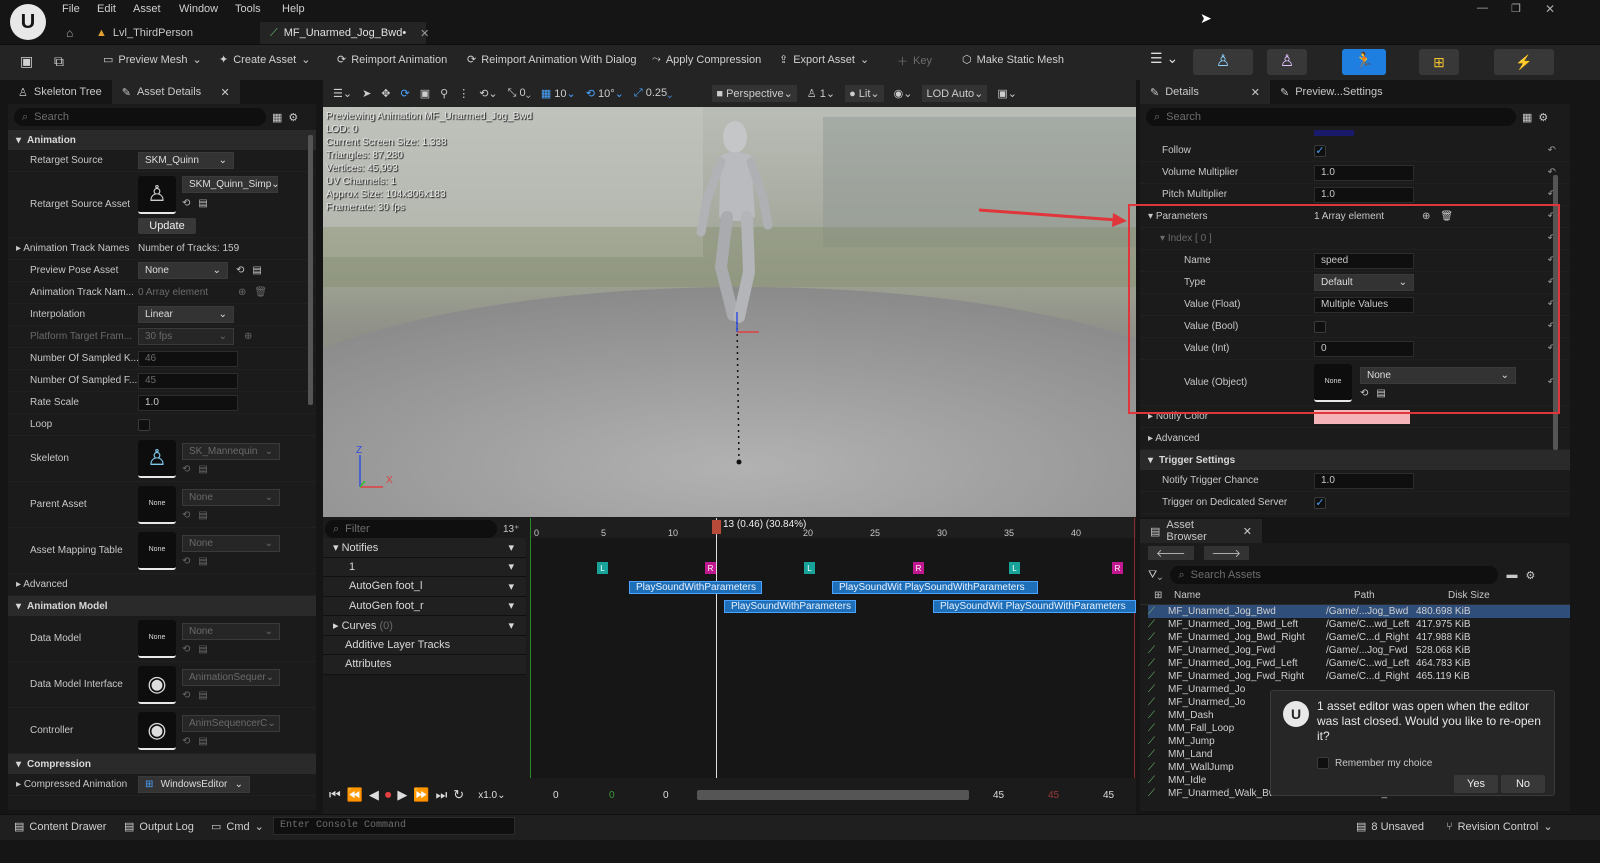 The height and width of the screenshot is (863, 1600). Describe the element at coordinates (106, 9) in the screenshot. I see `menu-edit: Edit` at that location.